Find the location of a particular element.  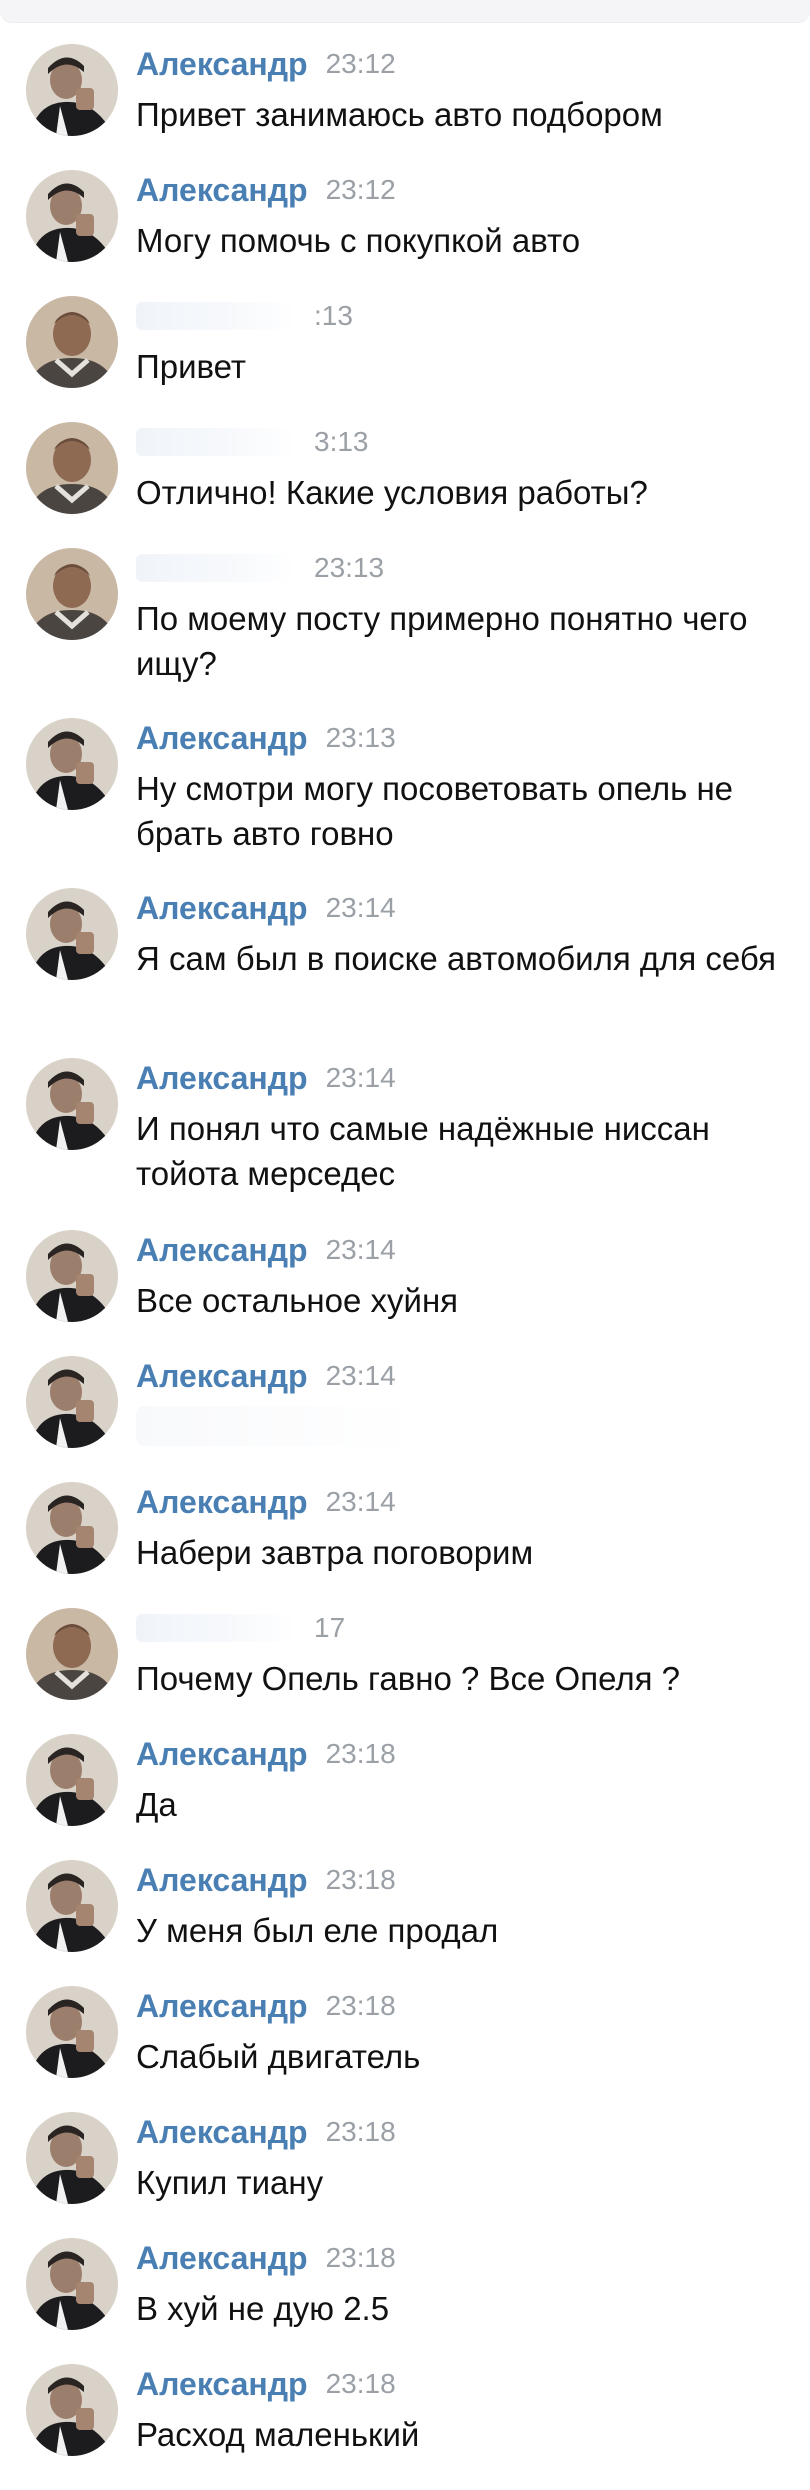

message-meta: 3:13 is located at coordinates (252, 442).